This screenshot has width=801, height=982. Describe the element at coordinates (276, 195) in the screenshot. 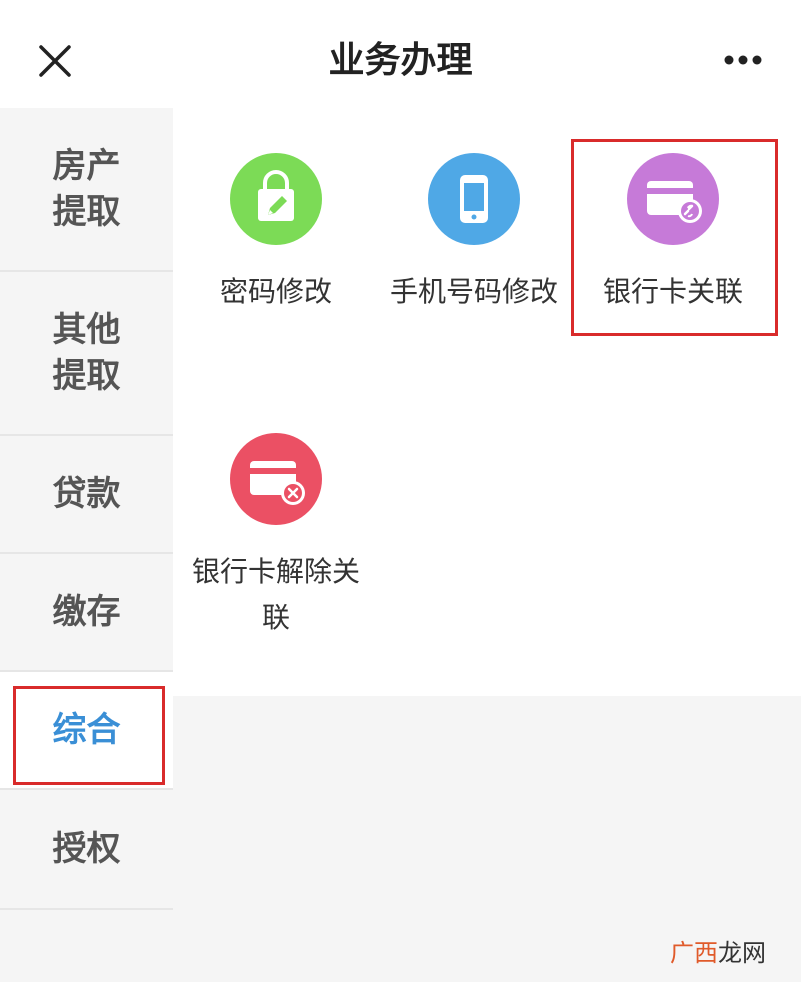

I see `bag-pen-icon` at that location.